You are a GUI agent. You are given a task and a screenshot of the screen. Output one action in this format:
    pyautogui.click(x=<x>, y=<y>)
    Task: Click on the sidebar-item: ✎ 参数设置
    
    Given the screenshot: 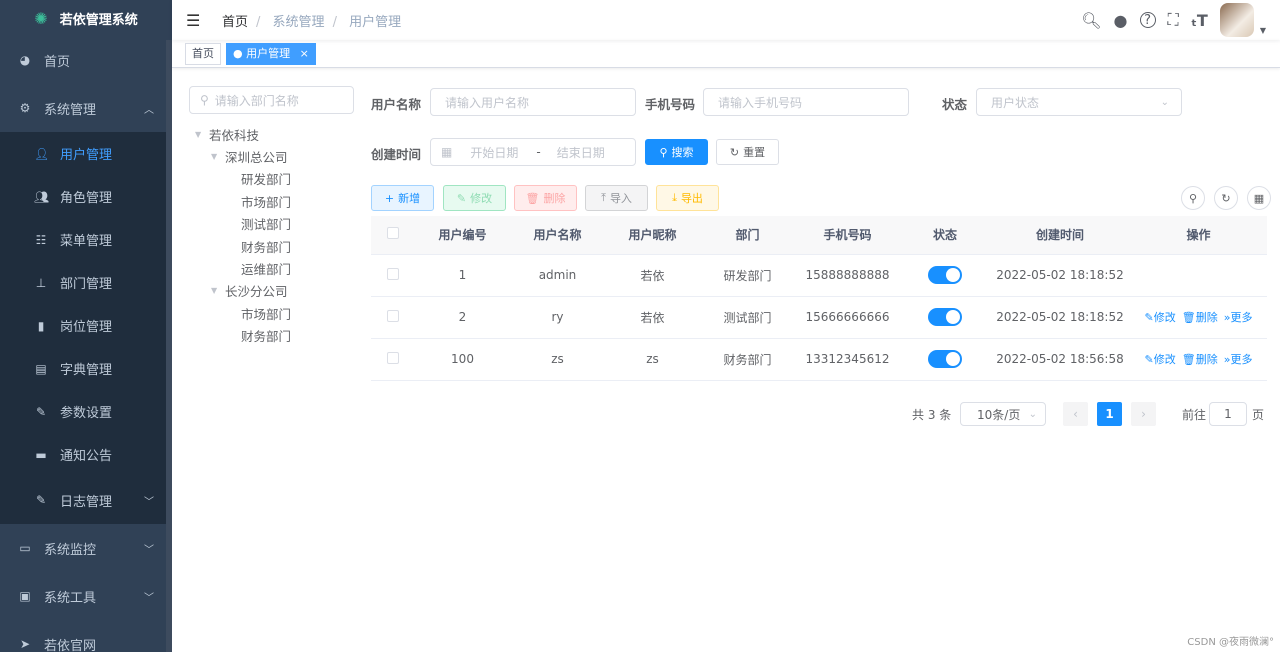 What is the action you would take?
    pyautogui.click(x=86, y=411)
    